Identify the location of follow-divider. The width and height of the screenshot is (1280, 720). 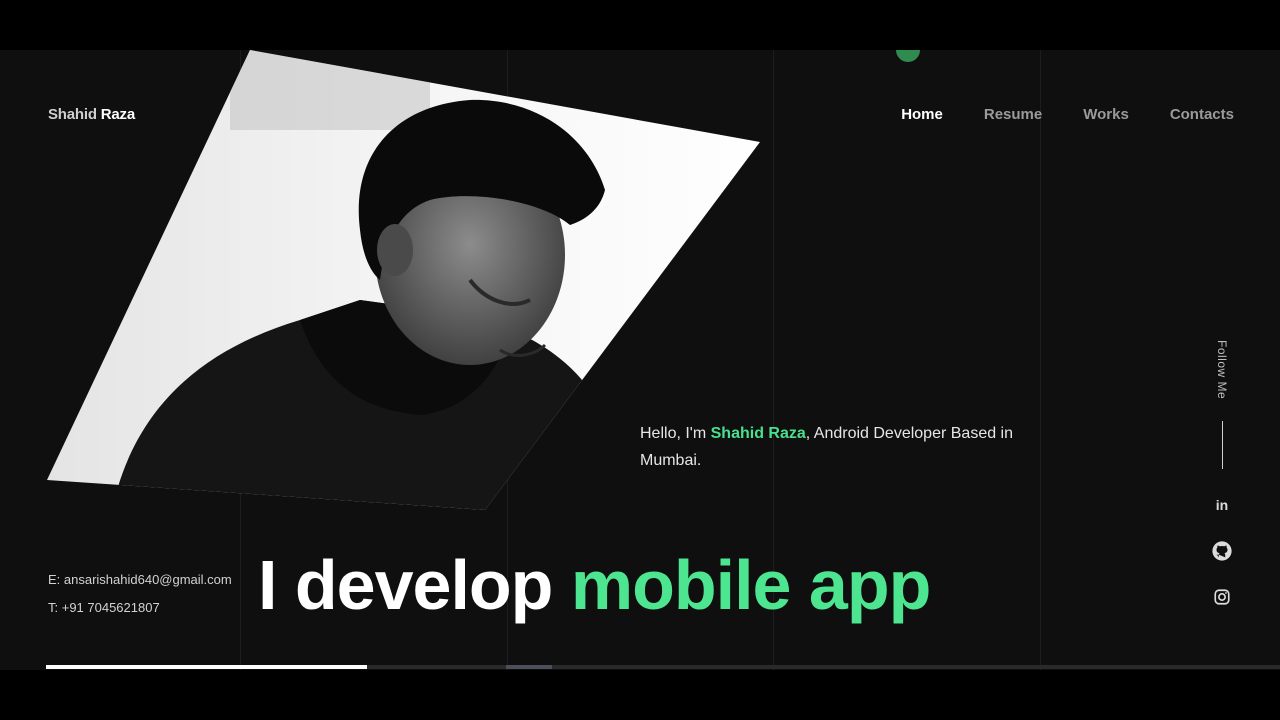
(1222, 445).